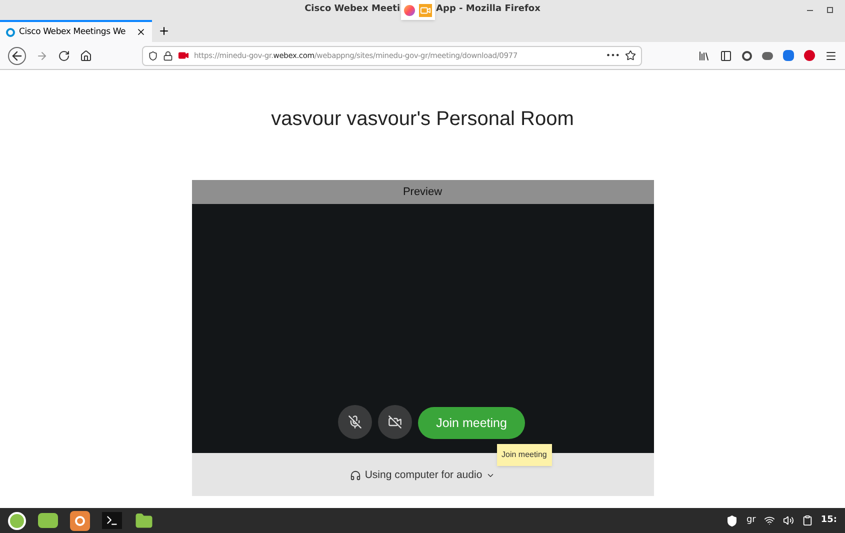 Image resolution: width=845 pixels, height=533 pixels. What do you see at coordinates (491, 475) in the screenshot?
I see `caret-icon` at bounding box center [491, 475].